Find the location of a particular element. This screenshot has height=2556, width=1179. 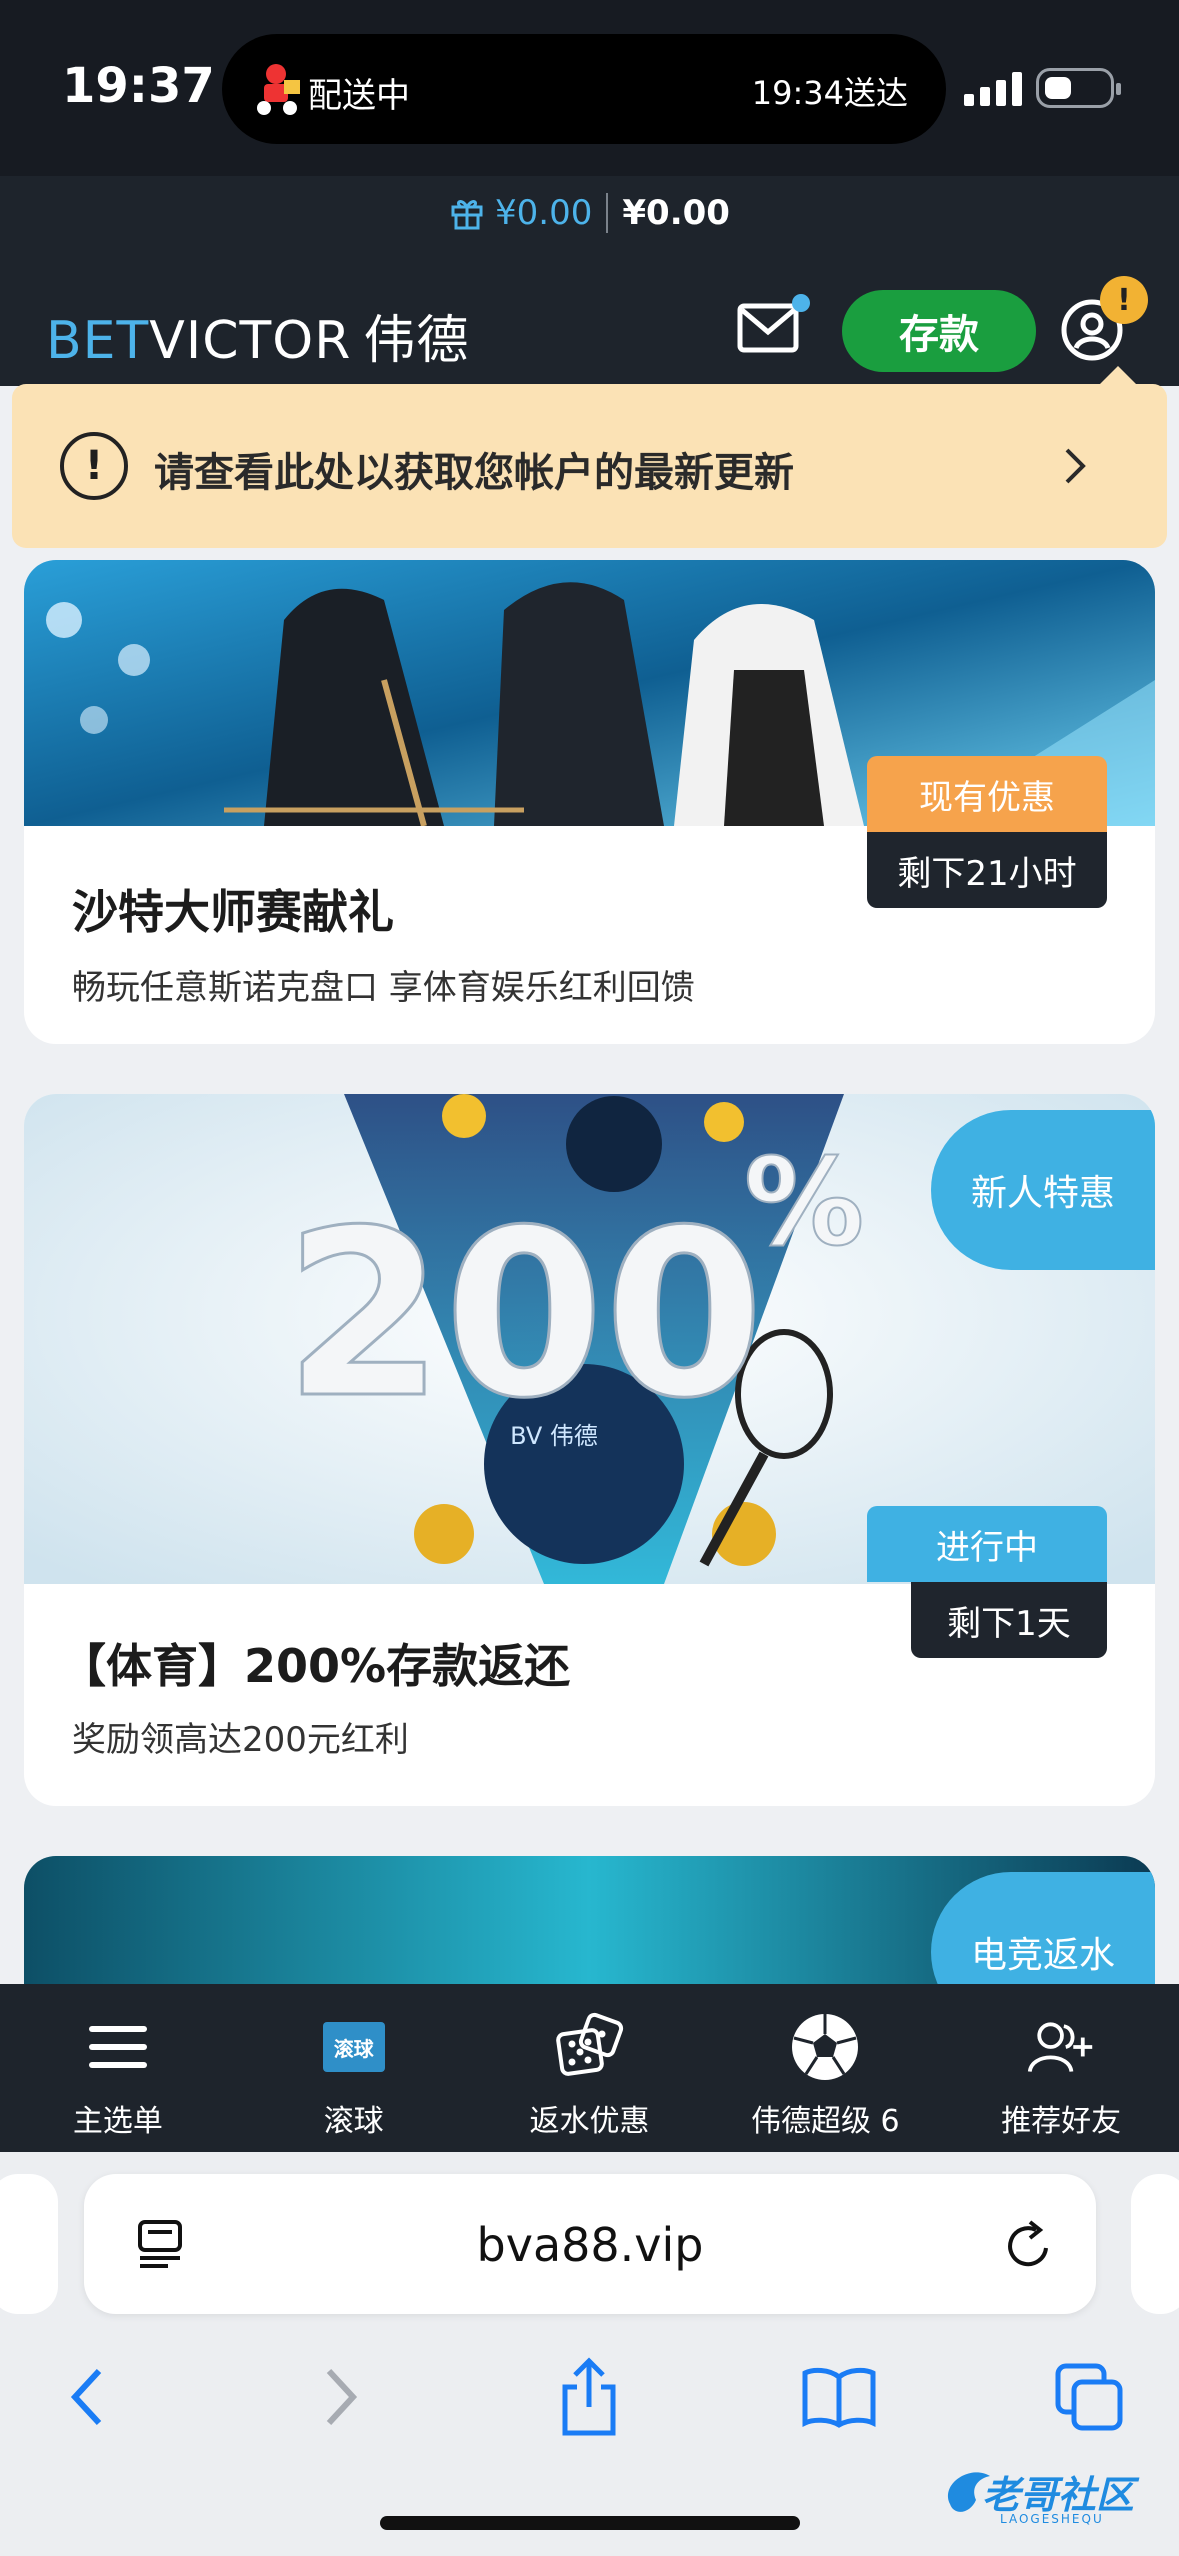

dice-icon is located at coordinates (590, 2044).